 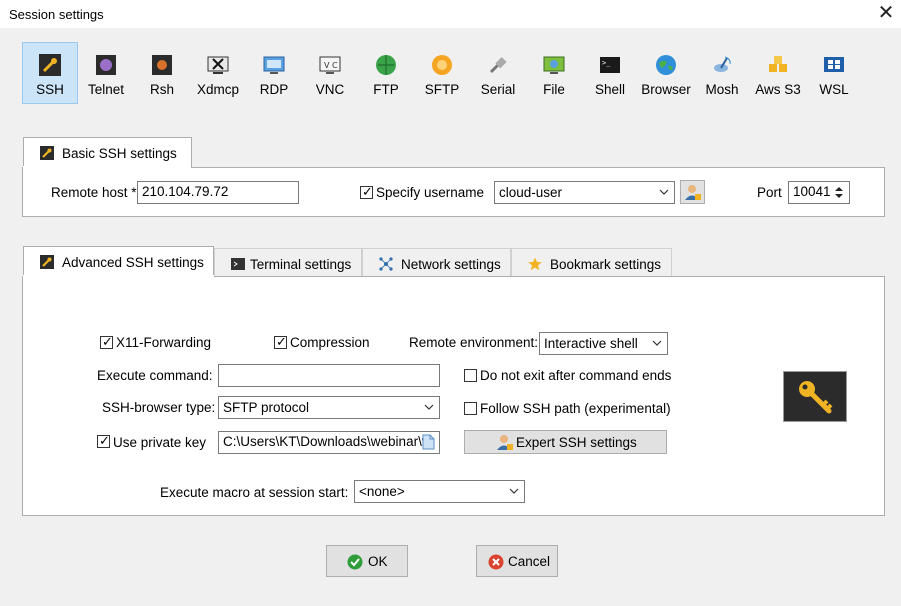 What do you see at coordinates (355, 562) in the screenshot?
I see `check-circle-icon` at bounding box center [355, 562].